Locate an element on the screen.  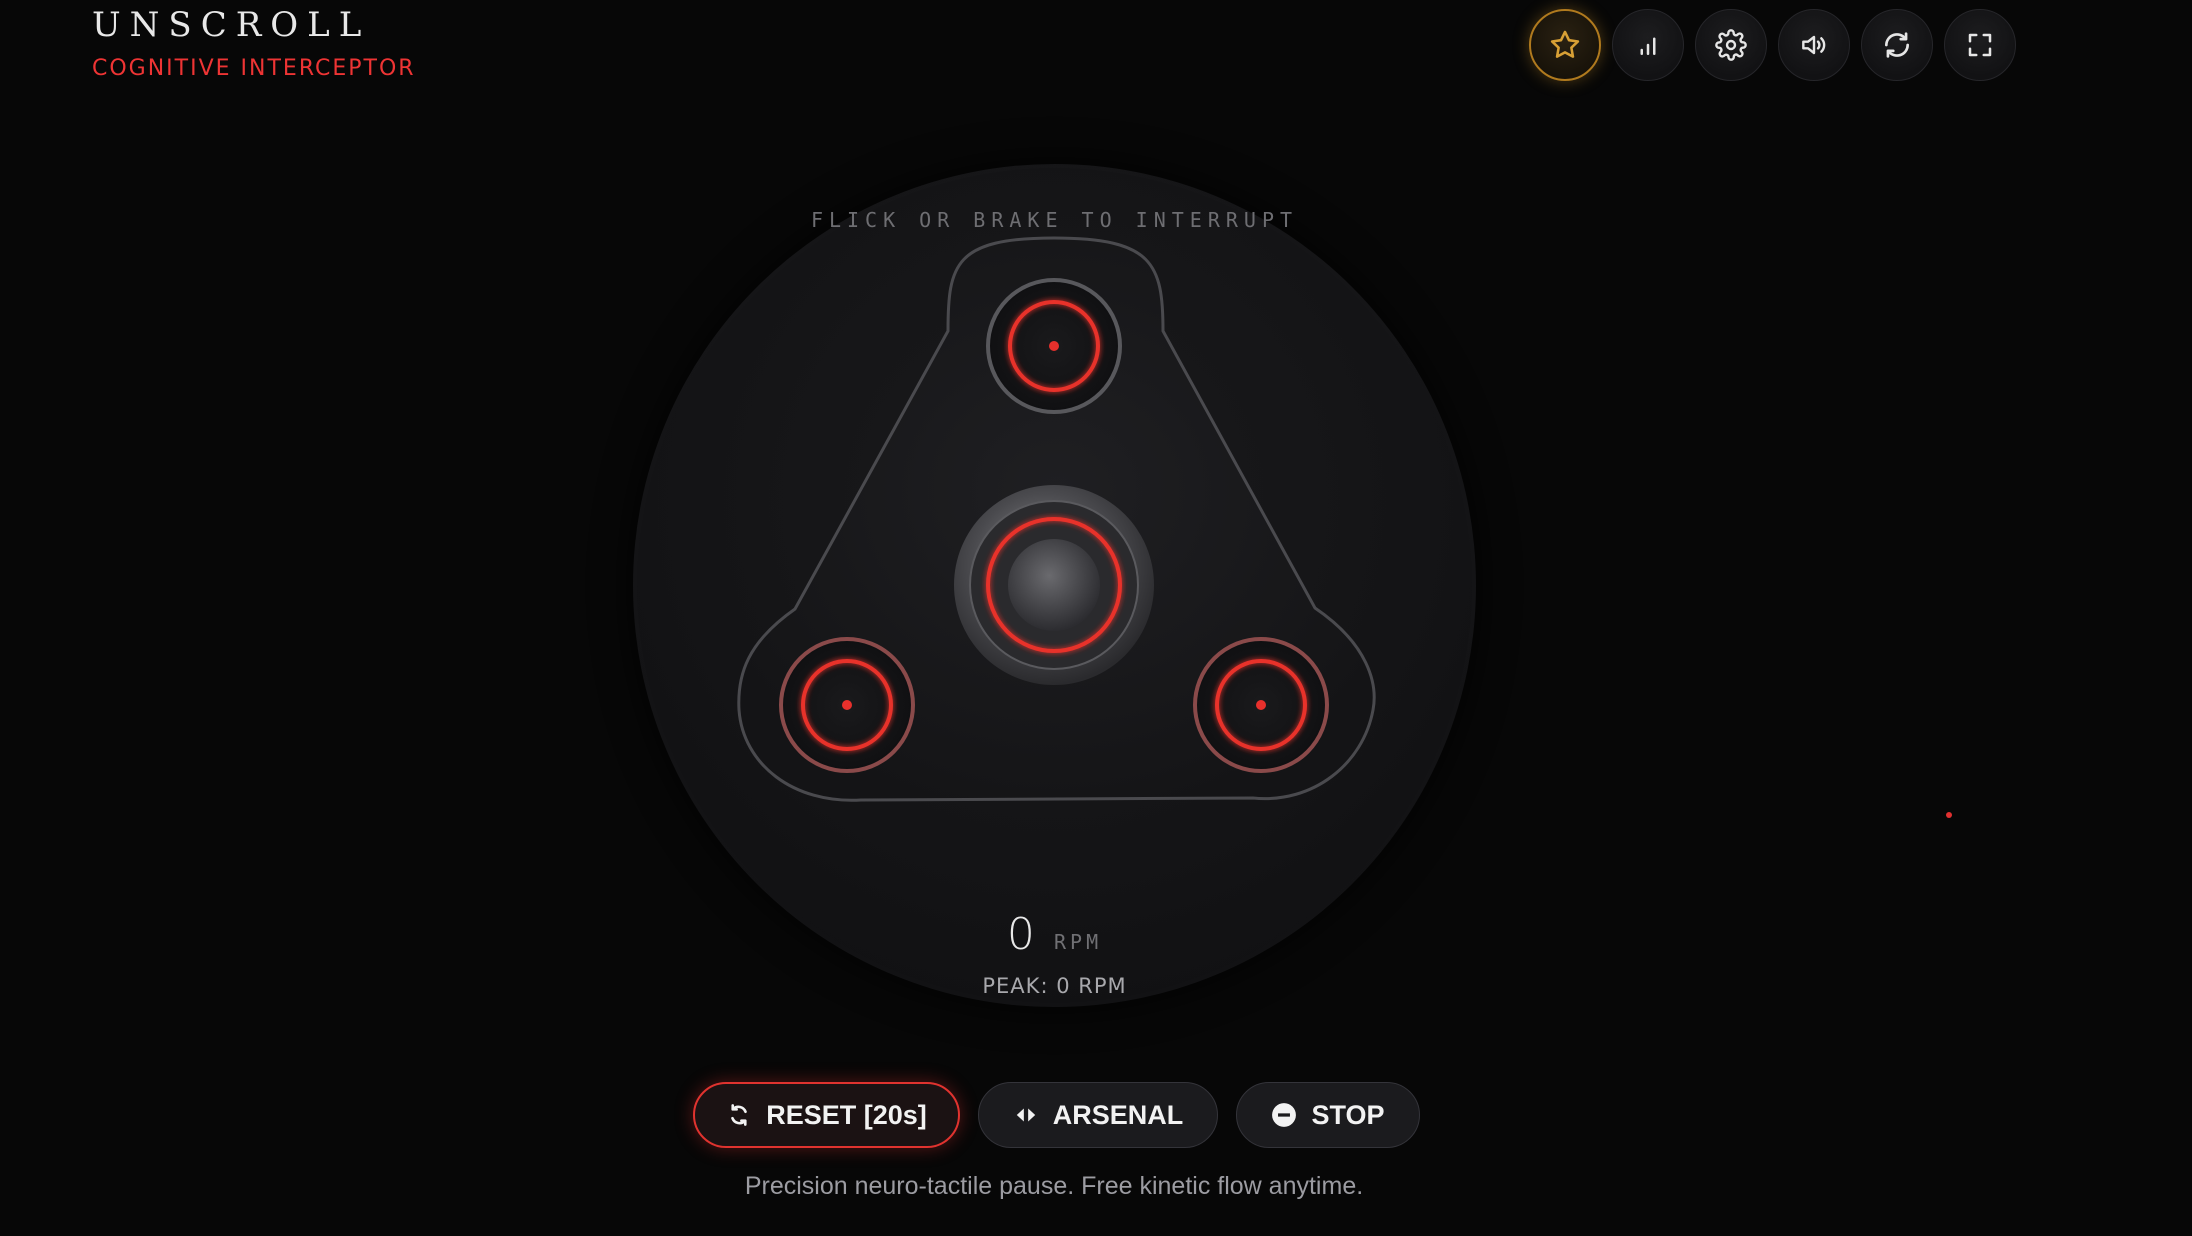
peak-rpm: PEAK: 0 RPM is located at coordinates (1054, 986).